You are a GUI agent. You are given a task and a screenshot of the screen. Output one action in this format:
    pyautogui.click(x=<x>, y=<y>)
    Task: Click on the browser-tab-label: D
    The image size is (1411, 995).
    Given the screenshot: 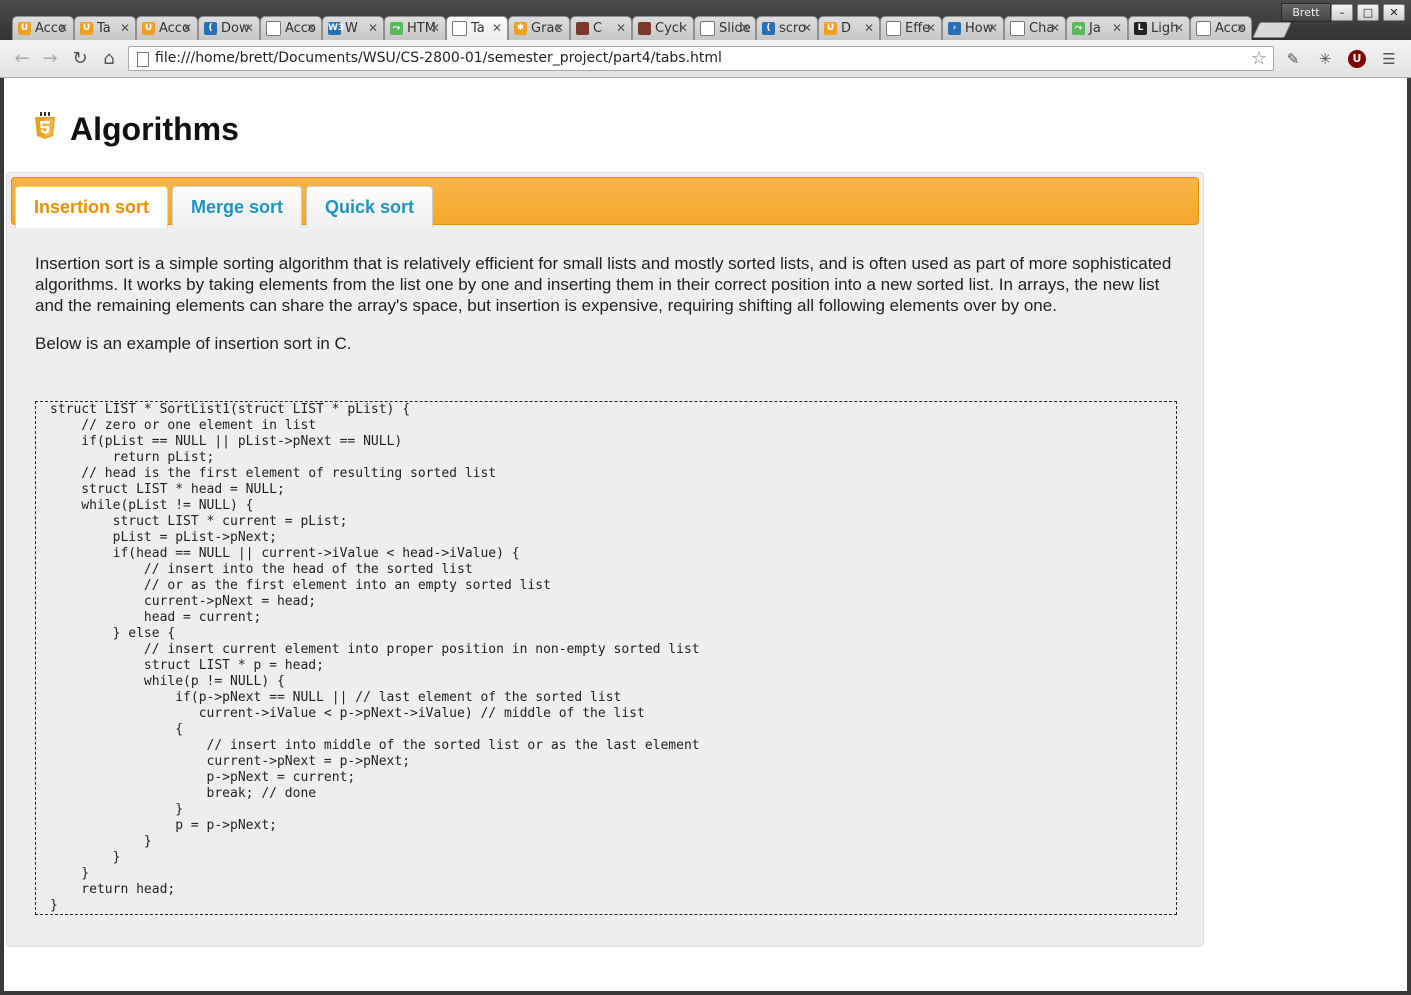 What is the action you would take?
    pyautogui.click(x=846, y=28)
    